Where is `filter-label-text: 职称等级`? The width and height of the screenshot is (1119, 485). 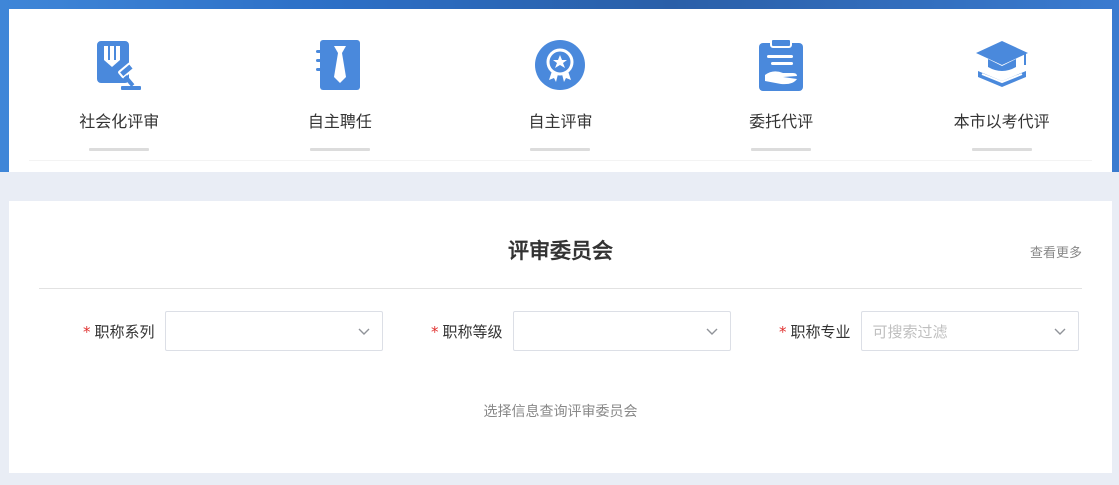
filter-label-text: 职称等级 is located at coordinates (472, 331).